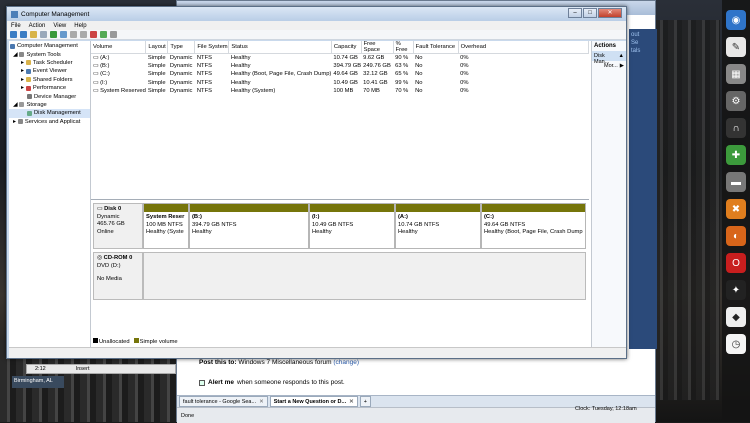 The width and height of the screenshot is (750, 423). Describe the element at coordinates (181, 74) in the screenshot. I see `table-cell: Dynamic` at that location.